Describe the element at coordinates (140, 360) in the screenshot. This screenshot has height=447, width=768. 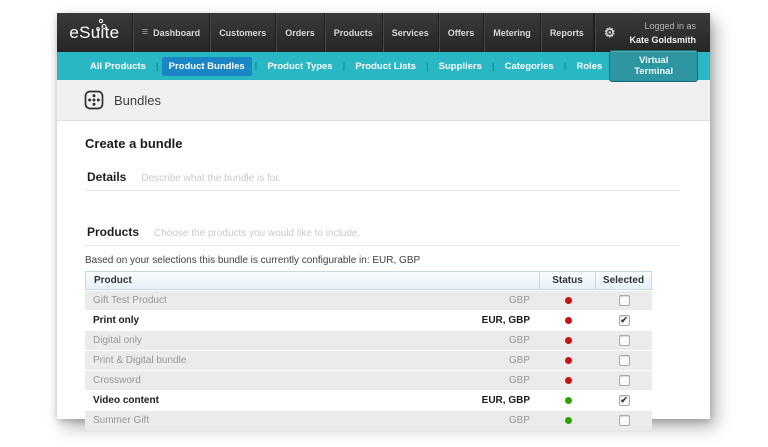
I see `product-name: Print & Digital bundle` at that location.